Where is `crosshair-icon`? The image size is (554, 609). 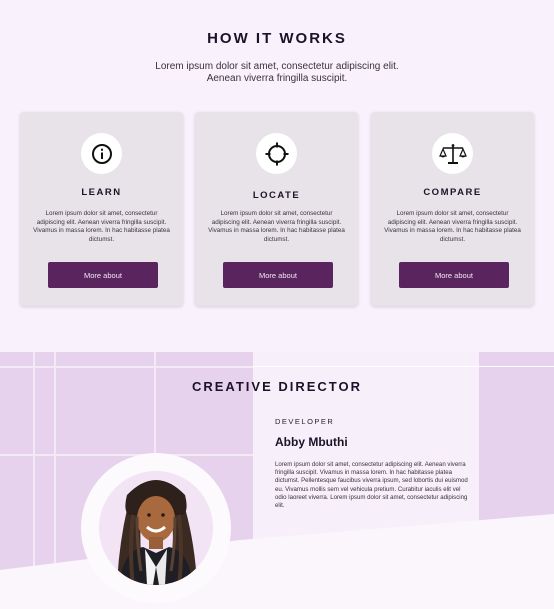
crosshair-icon is located at coordinates (276, 153).